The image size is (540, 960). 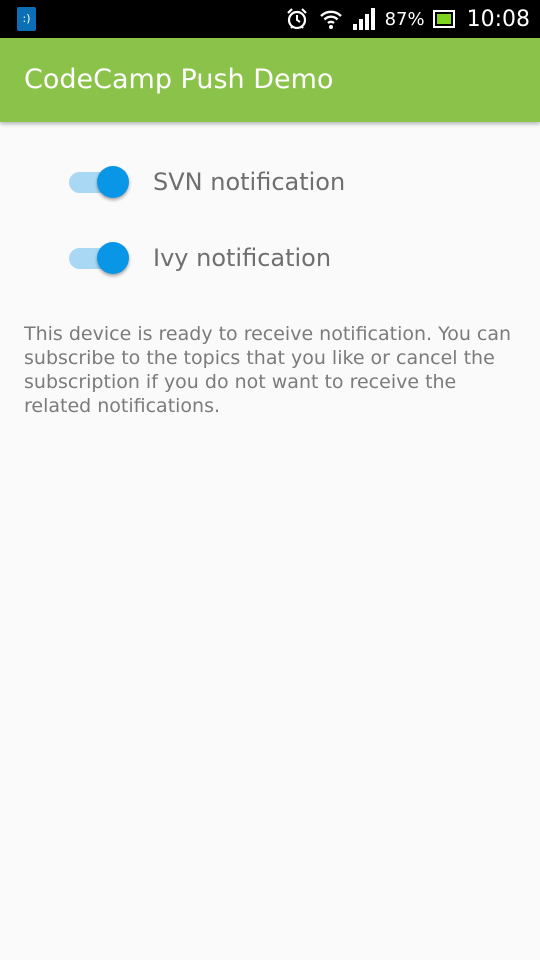 I want to click on app-title: CodeCamp Push Demo, so click(x=179, y=79).